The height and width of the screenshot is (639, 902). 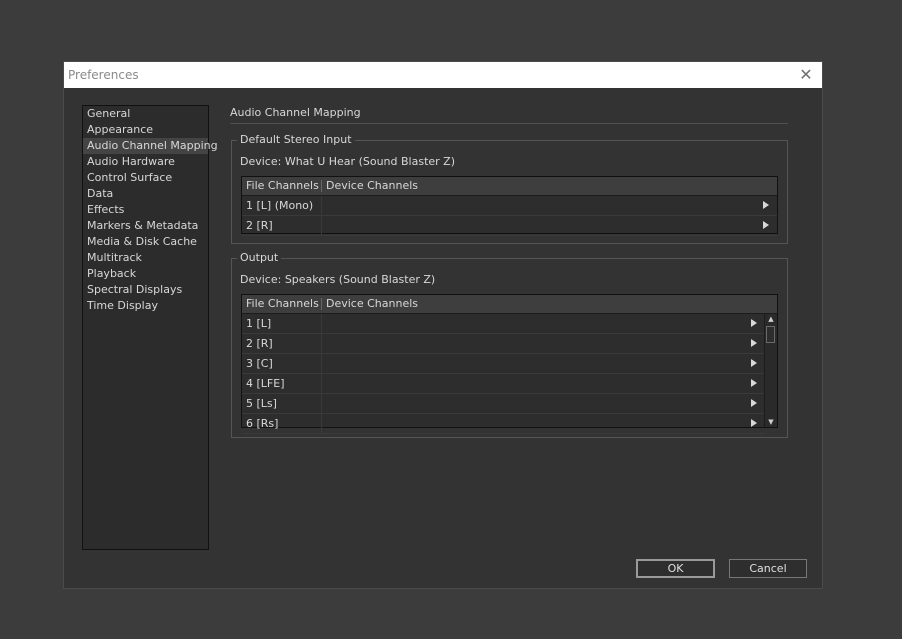 I want to click on sidebar-item-data: Data, so click(x=145, y=194).